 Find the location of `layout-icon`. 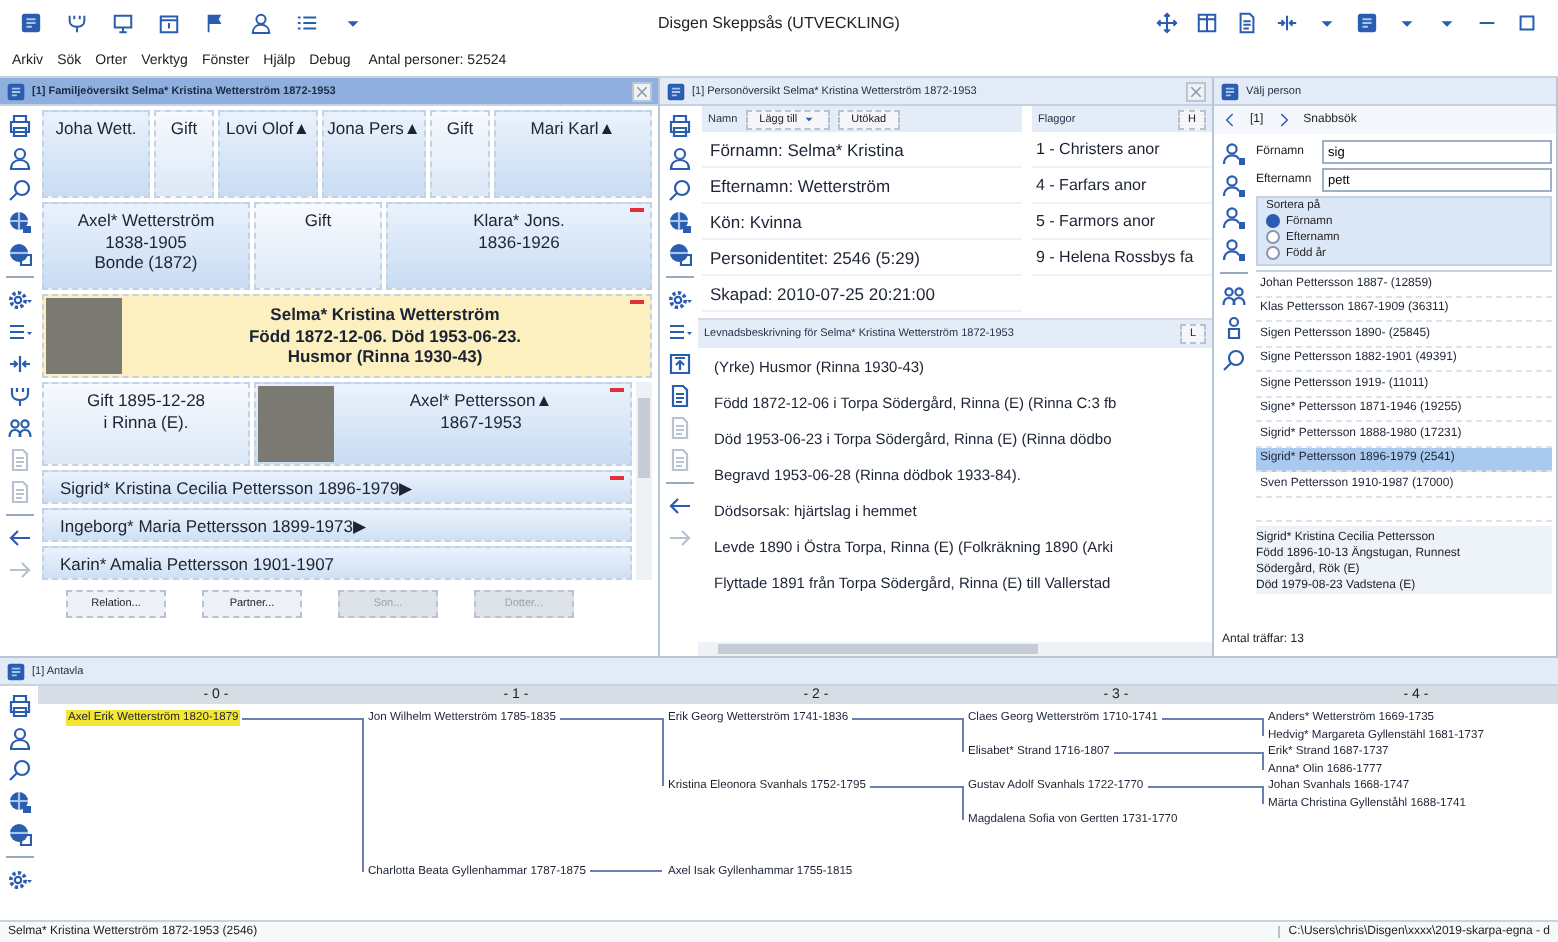

layout-icon is located at coordinates (1207, 22).